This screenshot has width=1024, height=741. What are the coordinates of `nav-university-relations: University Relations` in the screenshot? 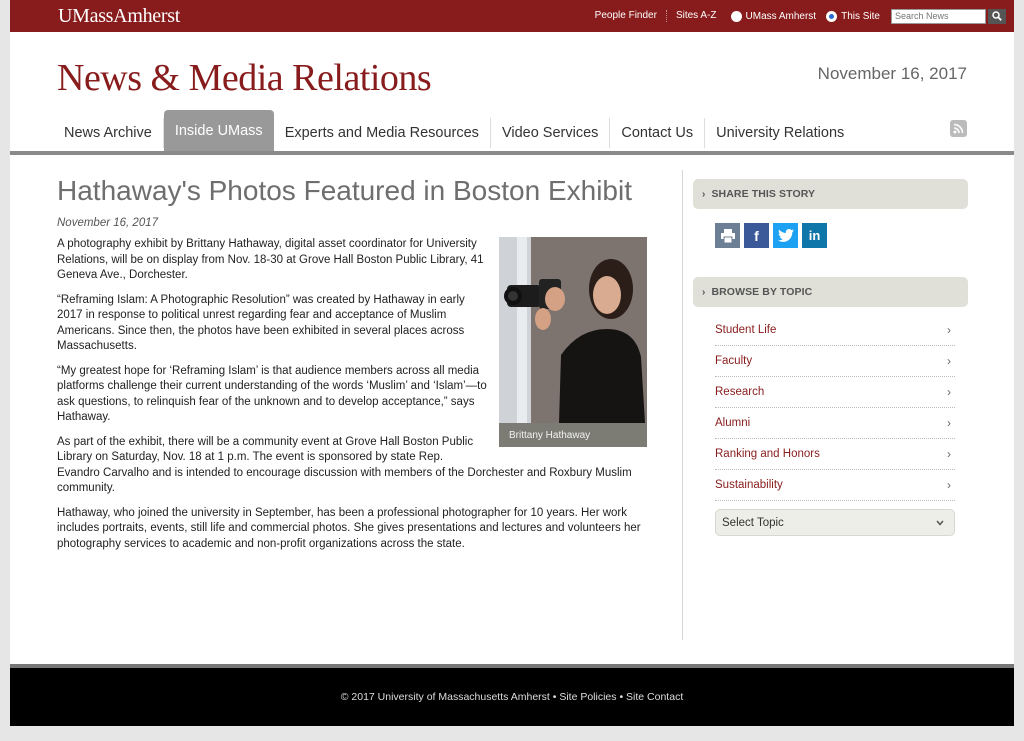 It's located at (780, 133).